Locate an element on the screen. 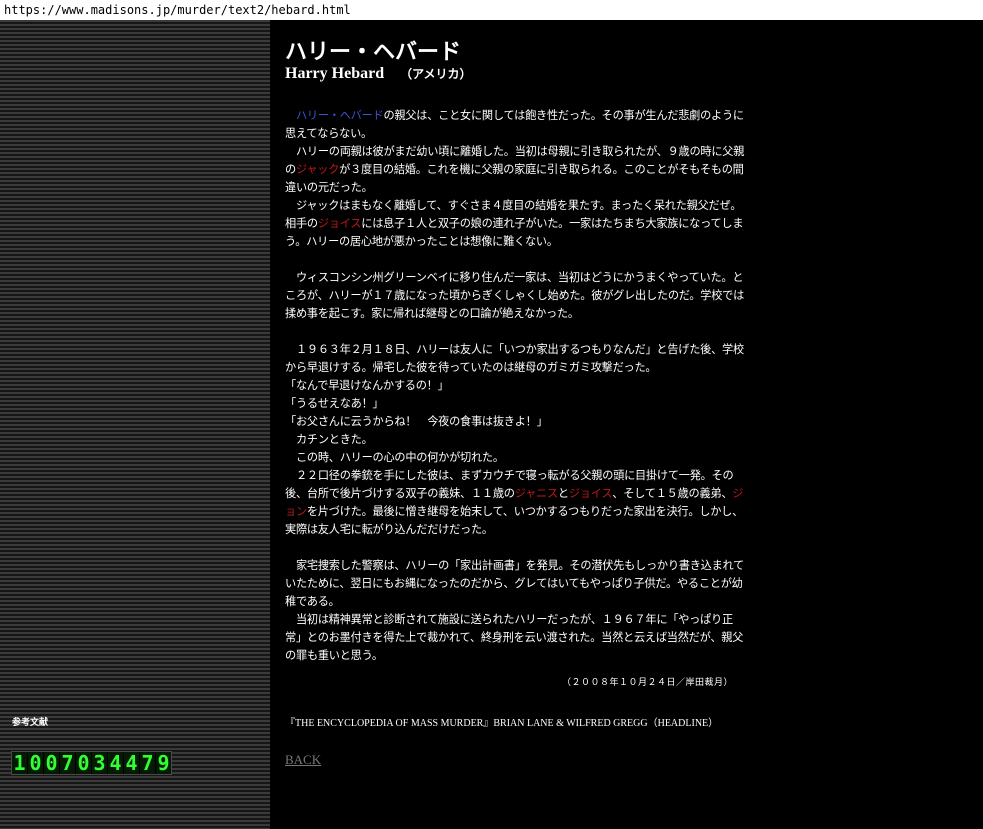 The width and height of the screenshot is (983, 829). highlighted-name: ジャック is located at coordinates (317, 169).